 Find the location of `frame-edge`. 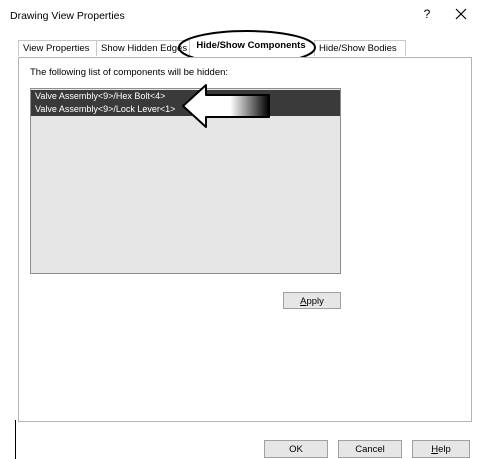

frame-edge is located at coordinates (15, 439).